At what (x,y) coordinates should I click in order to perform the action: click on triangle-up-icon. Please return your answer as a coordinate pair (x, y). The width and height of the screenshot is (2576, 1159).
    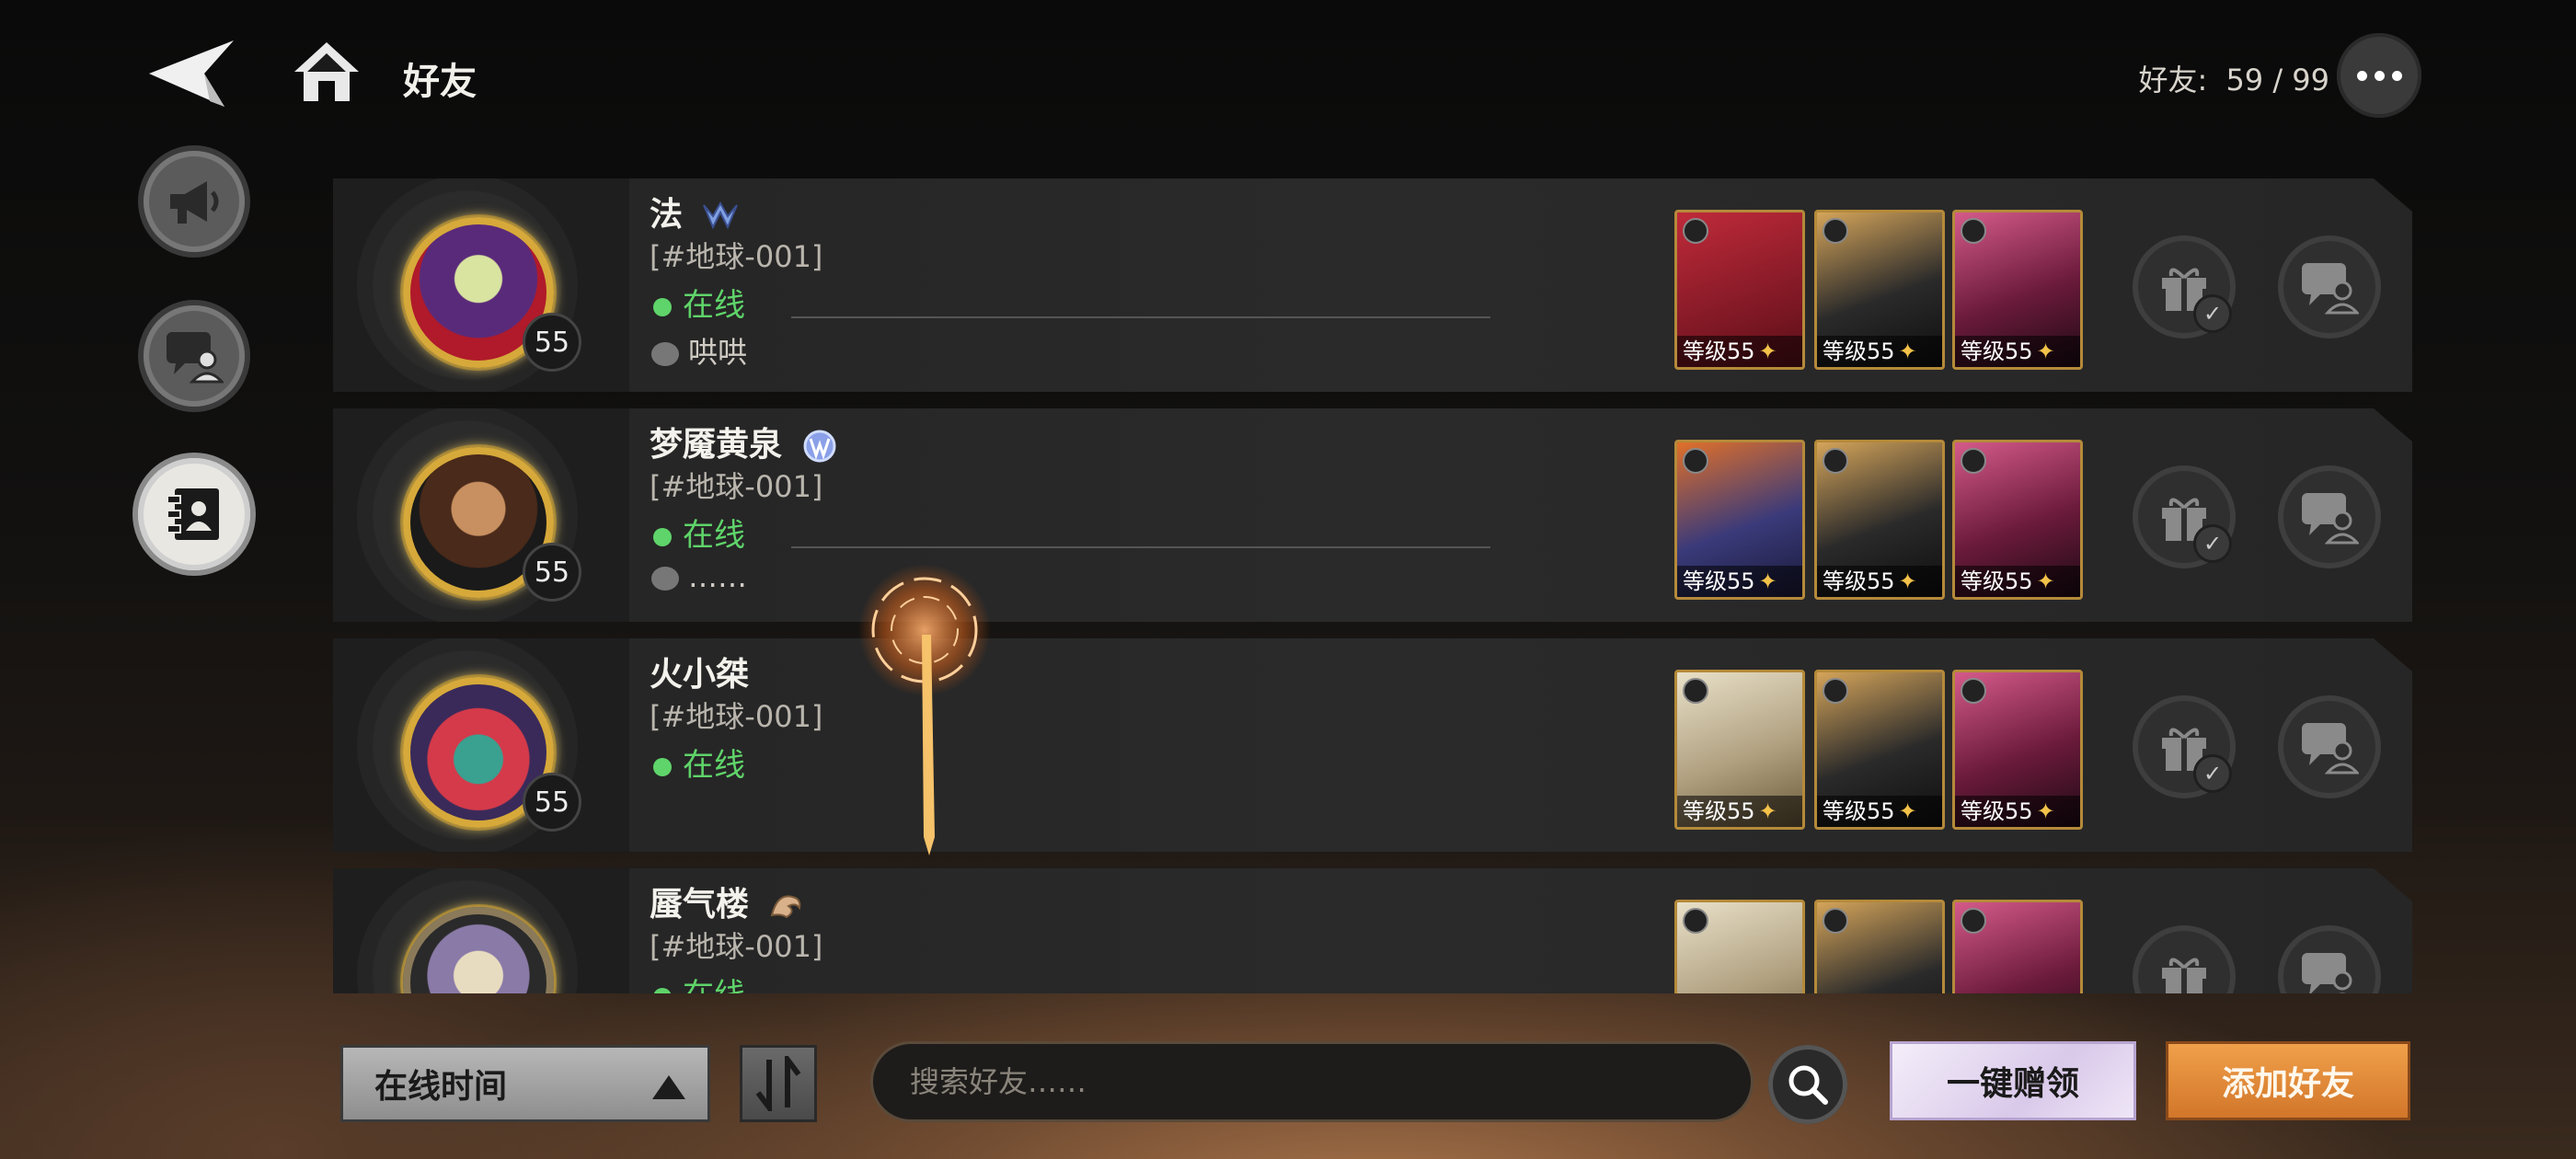
    Looking at the image, I should click on (668, 1087).